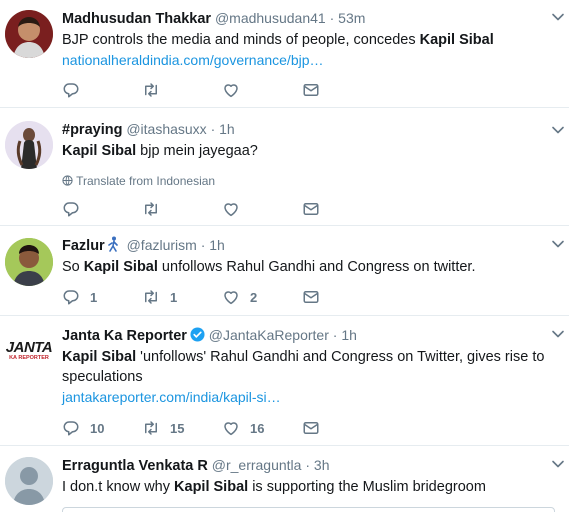 This screenshot has width=569, height=512. Describe the element at coordinates (197, 151) in the screenshot. I see `text-segment: bjp mein jayegaa?` at that location.